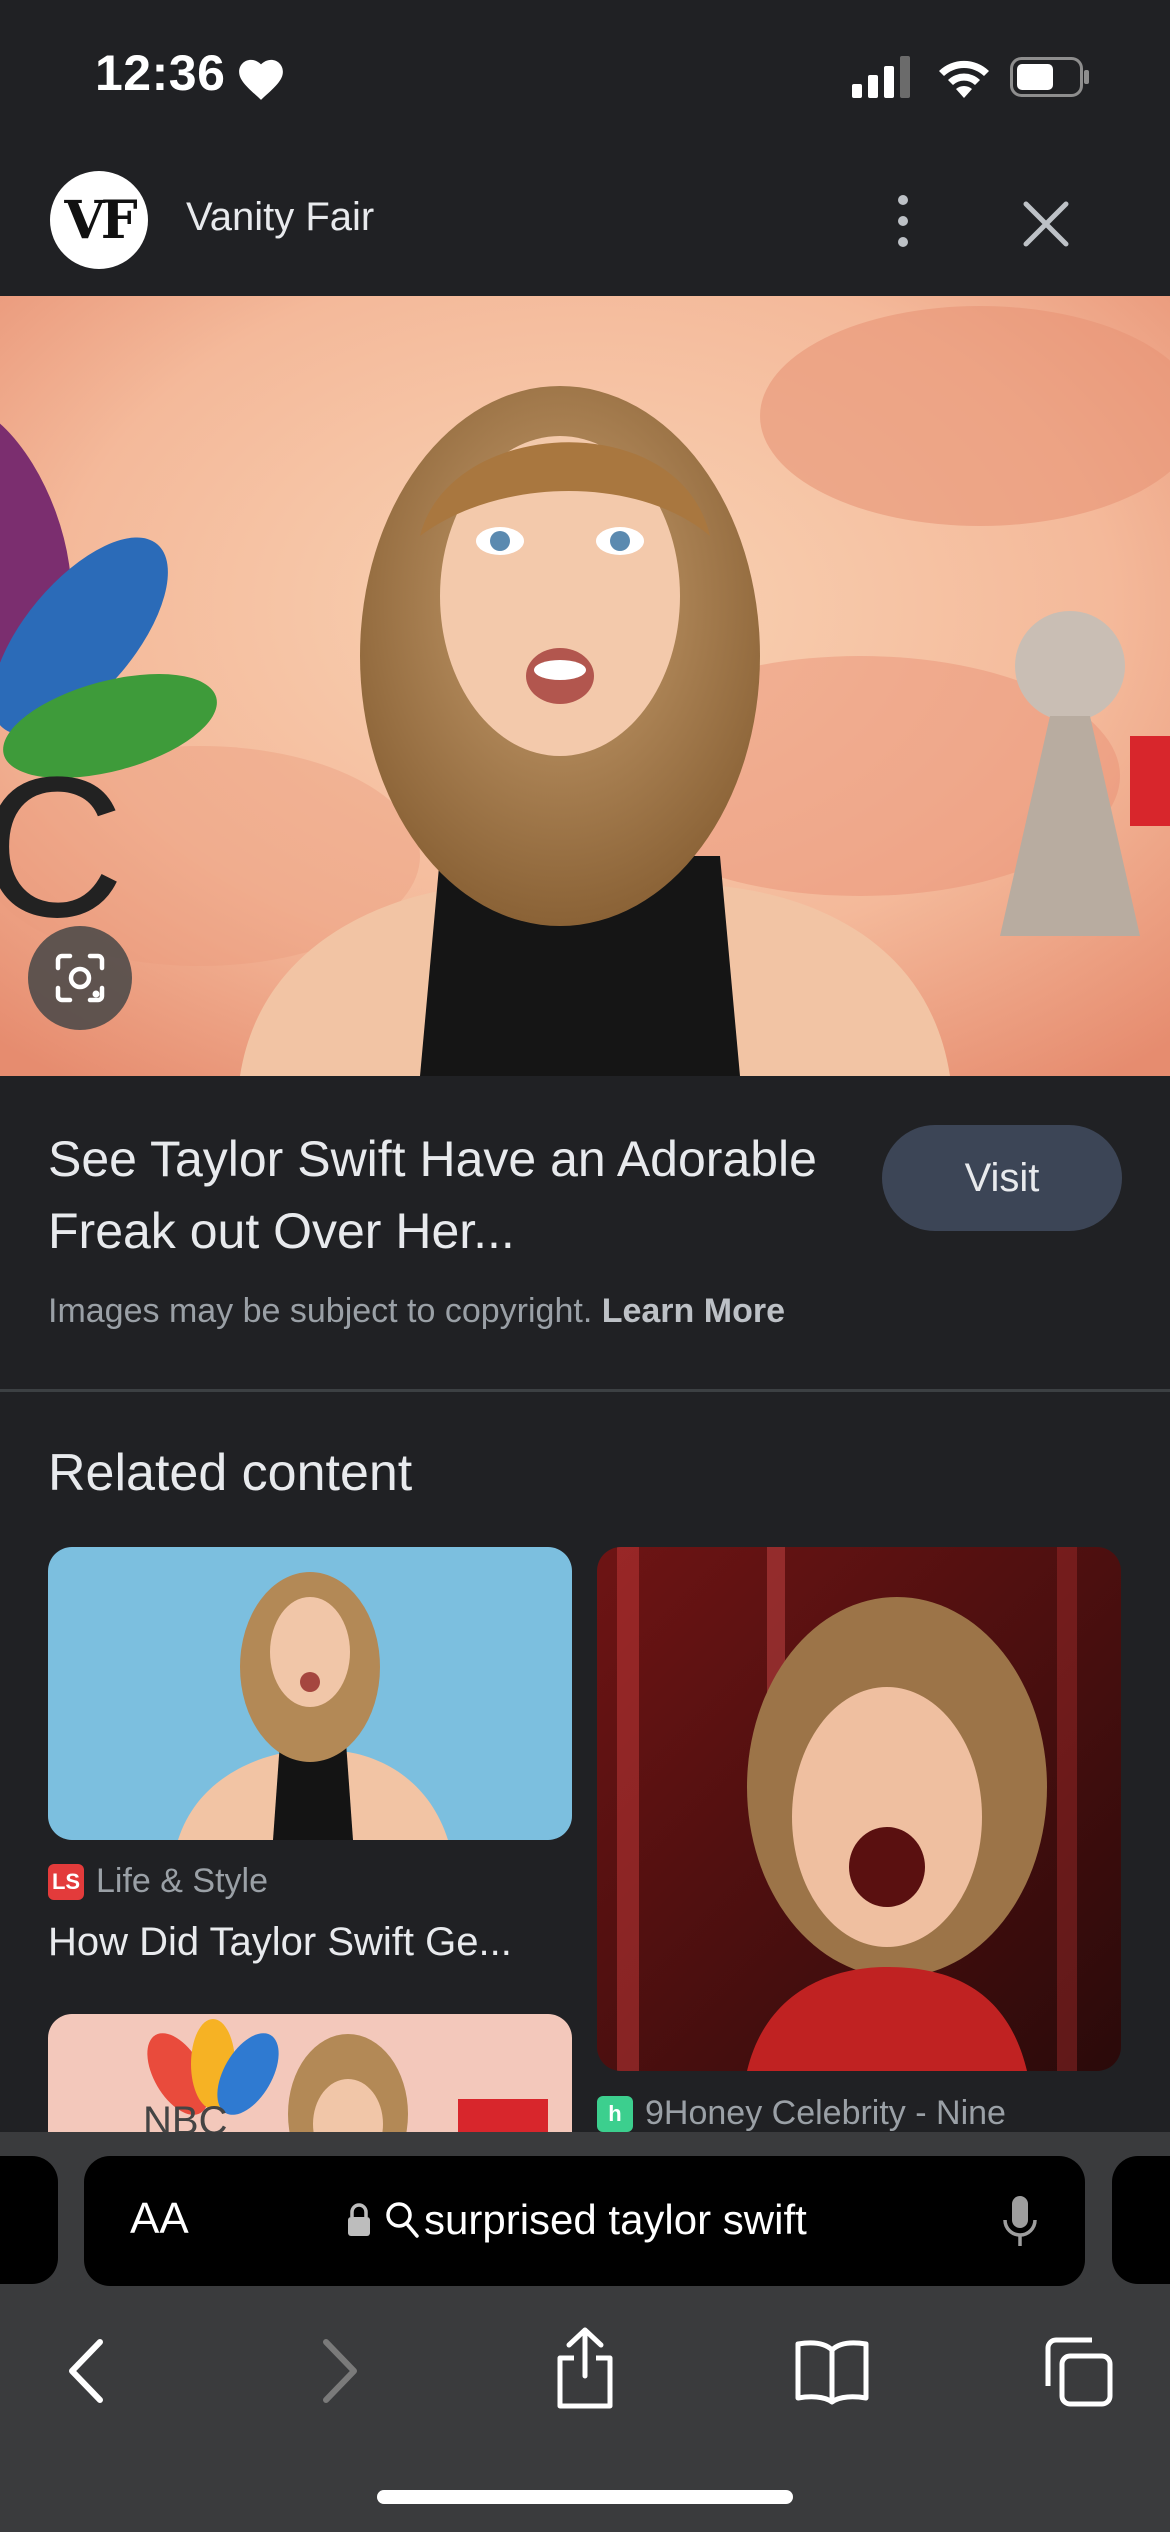  Describe the element at coordinates (320, 1311) in the screenshot. I see `copyright-text: Images may be subject to copyright.` at that location.